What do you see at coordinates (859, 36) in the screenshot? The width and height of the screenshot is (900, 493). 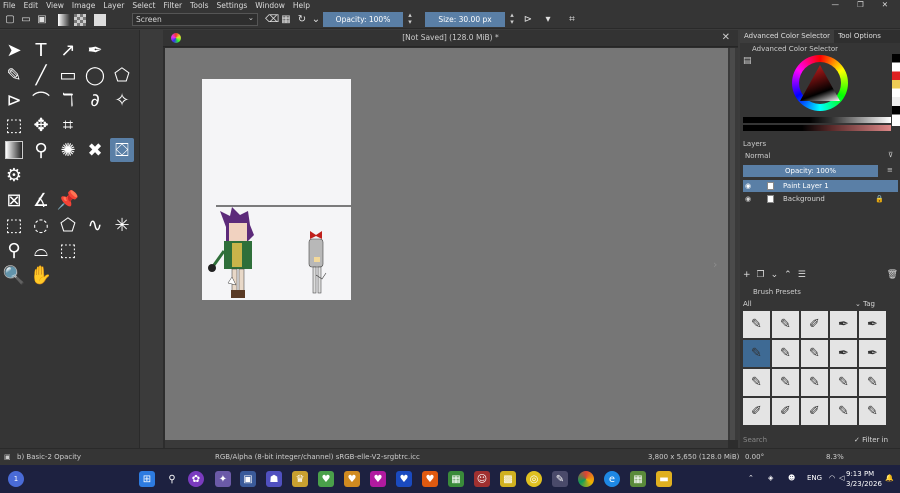 I see `tab-tool-options: Tool Options` at bounding box center [859, 36].